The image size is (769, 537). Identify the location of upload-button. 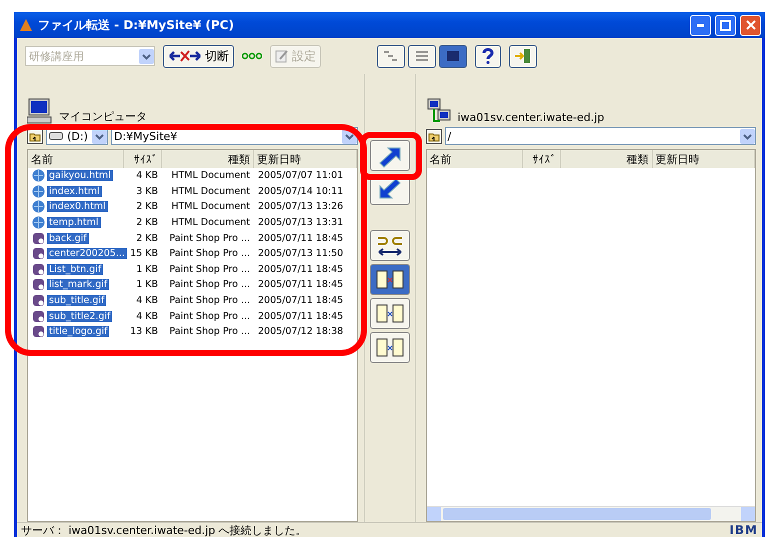
(390, 155).